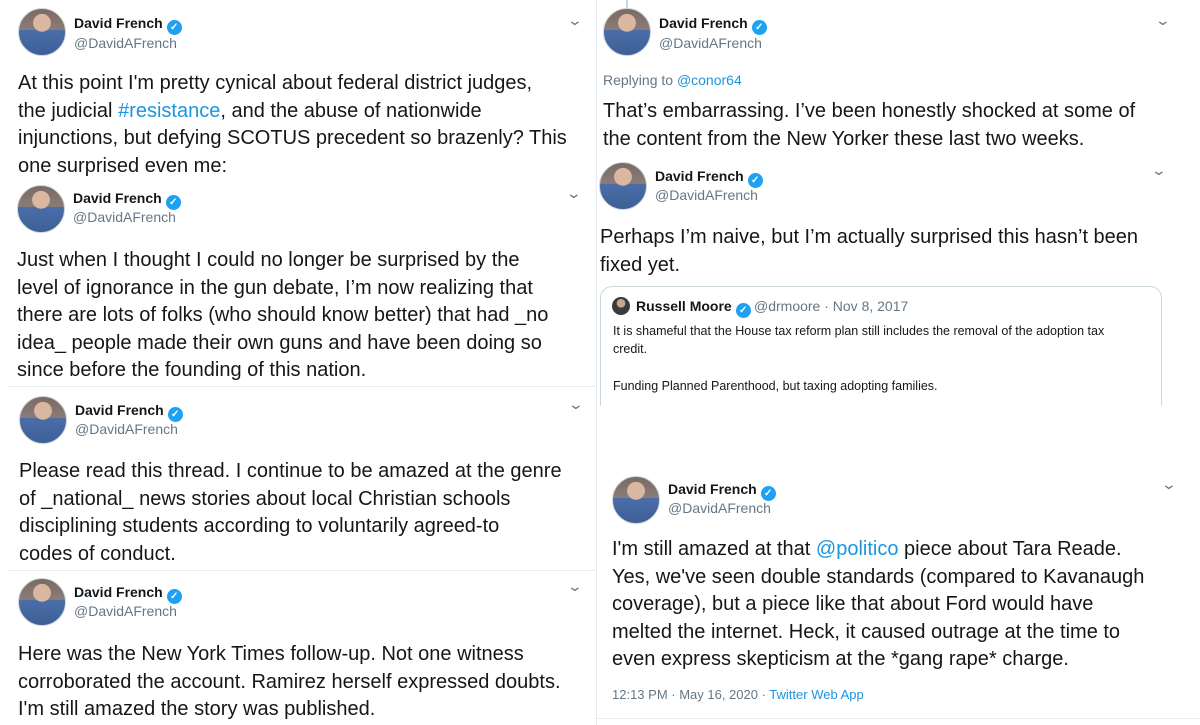 This screenshot has height=725, width=1200. Describe the element at coordinates (866, 306) in the screenshot. I see `quoted-date: · Nov 8, 2017` at that location.